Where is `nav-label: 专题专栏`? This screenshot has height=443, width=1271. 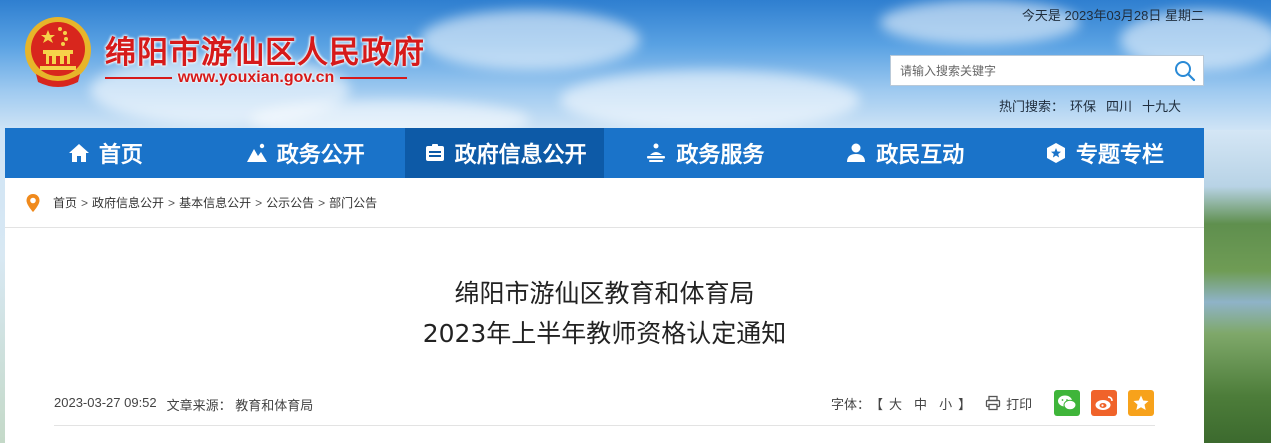
nav-label: 专题专栏 is located at coordinates (1120, 155).